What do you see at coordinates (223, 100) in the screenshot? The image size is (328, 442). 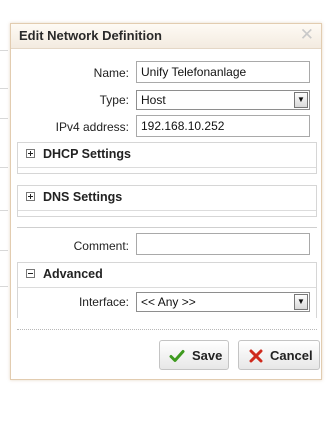 I see `type-select: Host ▼` at bounding box center [223, 100].